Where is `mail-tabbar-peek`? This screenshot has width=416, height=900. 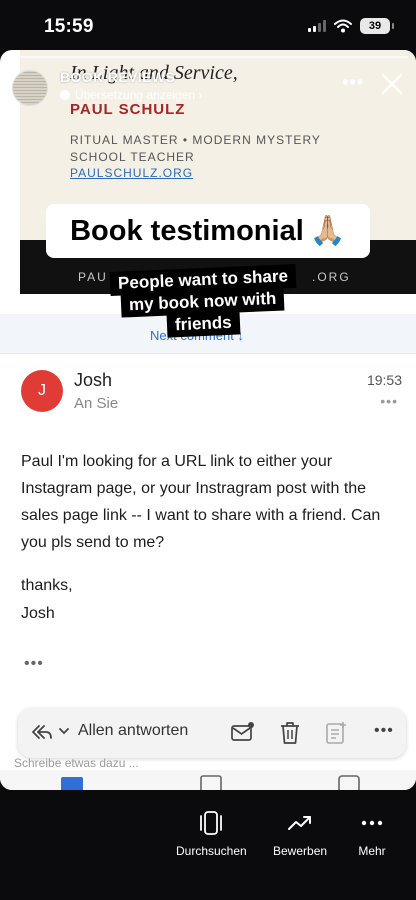 mail-tabbar-peek is located at coordinates (208, 780).